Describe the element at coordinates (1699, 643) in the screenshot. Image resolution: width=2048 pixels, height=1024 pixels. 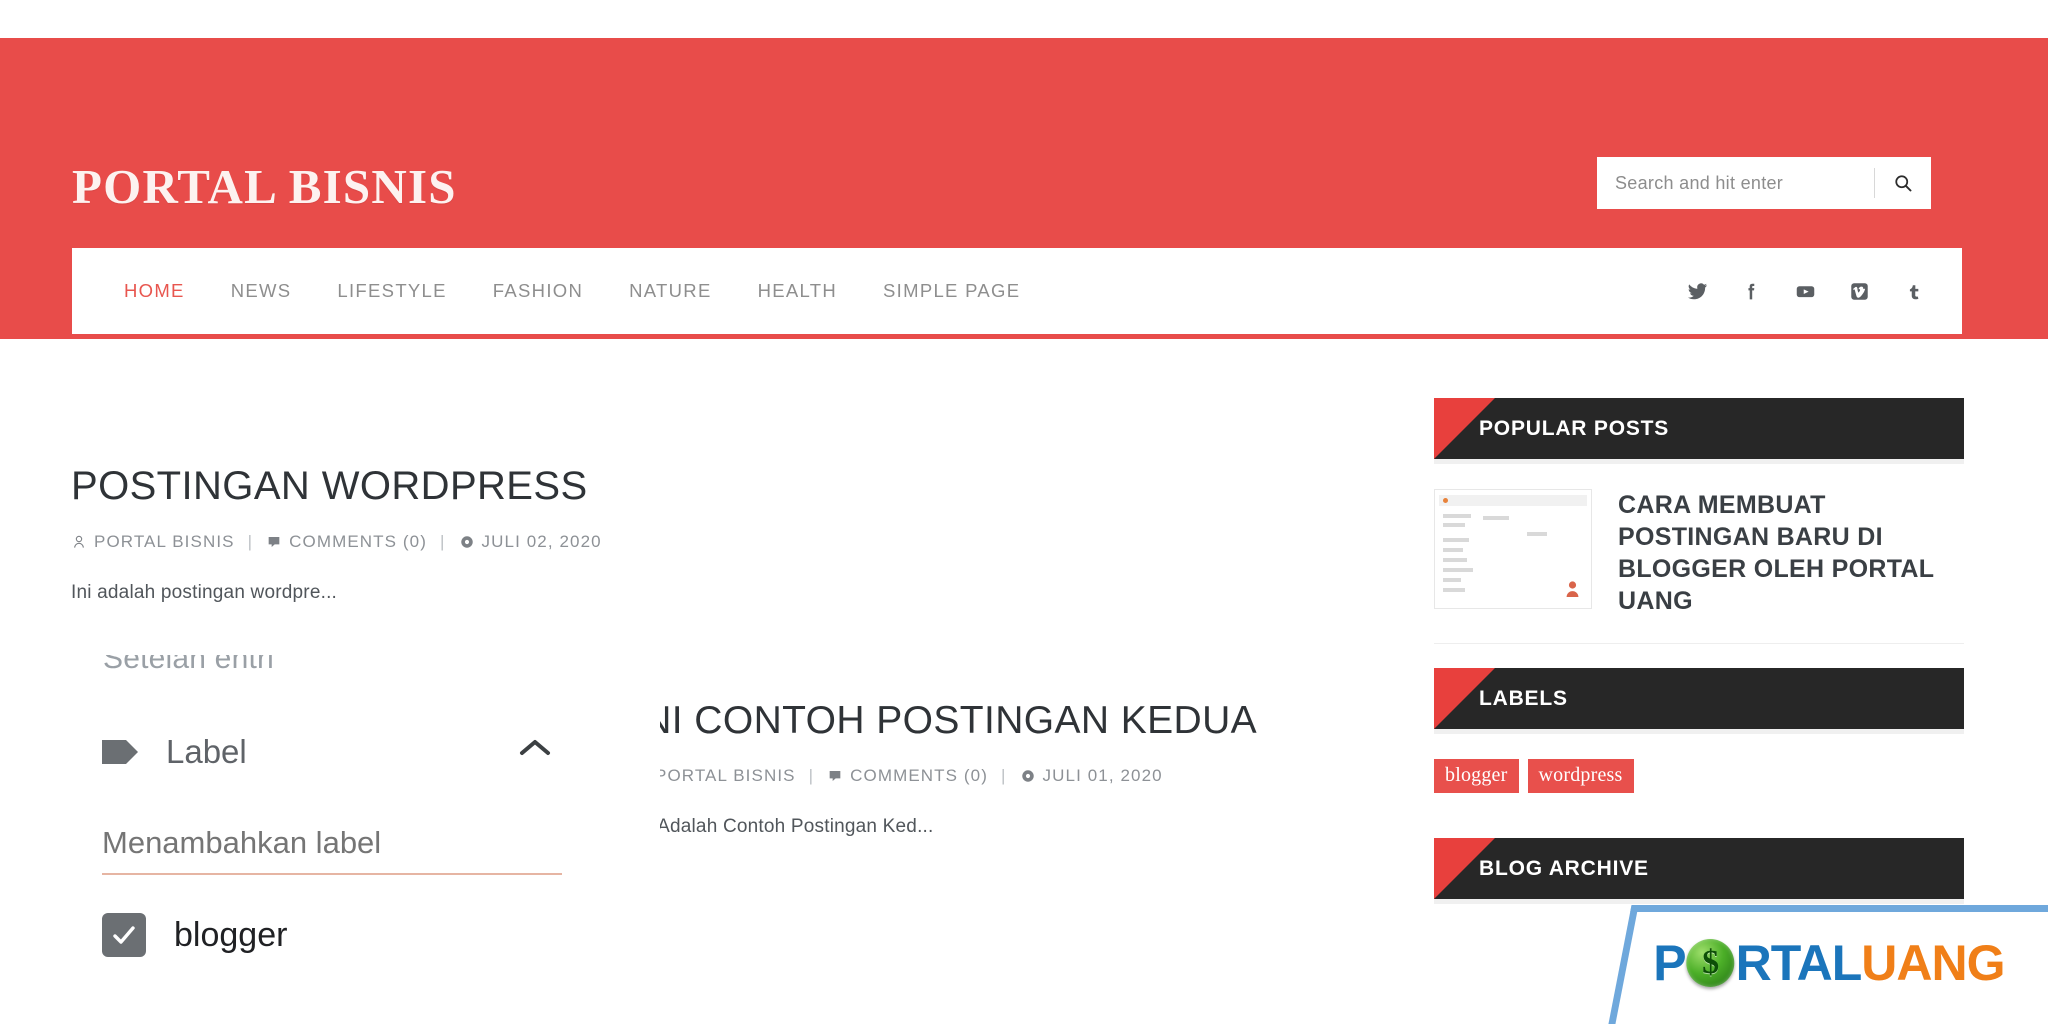
I see `widget-divider` at that location.